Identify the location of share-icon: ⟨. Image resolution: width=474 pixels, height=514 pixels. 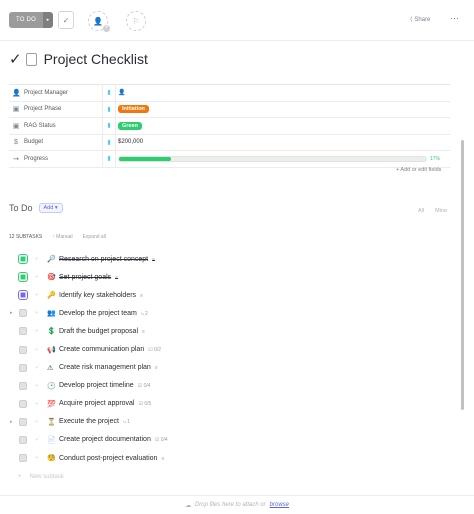
(411, 20).